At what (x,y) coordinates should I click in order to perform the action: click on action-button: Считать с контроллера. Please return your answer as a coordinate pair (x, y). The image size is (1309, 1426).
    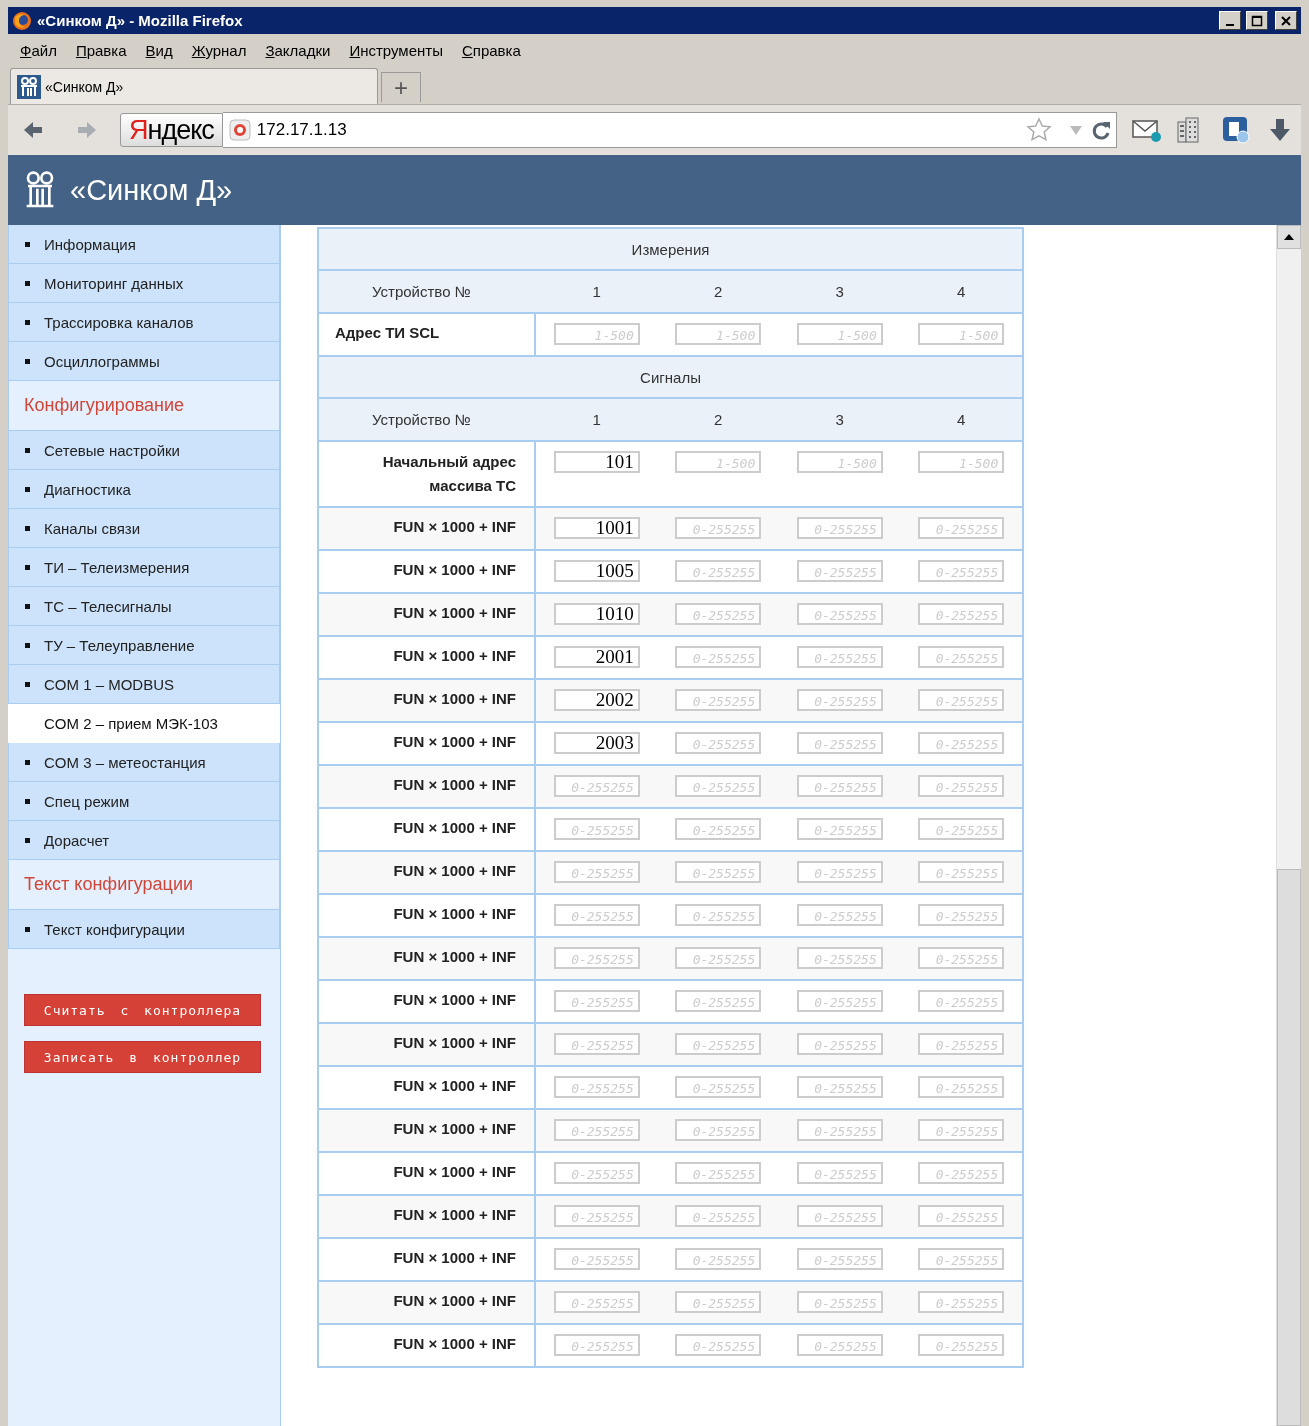
    Looking at the image, I should click on (142, 1010).